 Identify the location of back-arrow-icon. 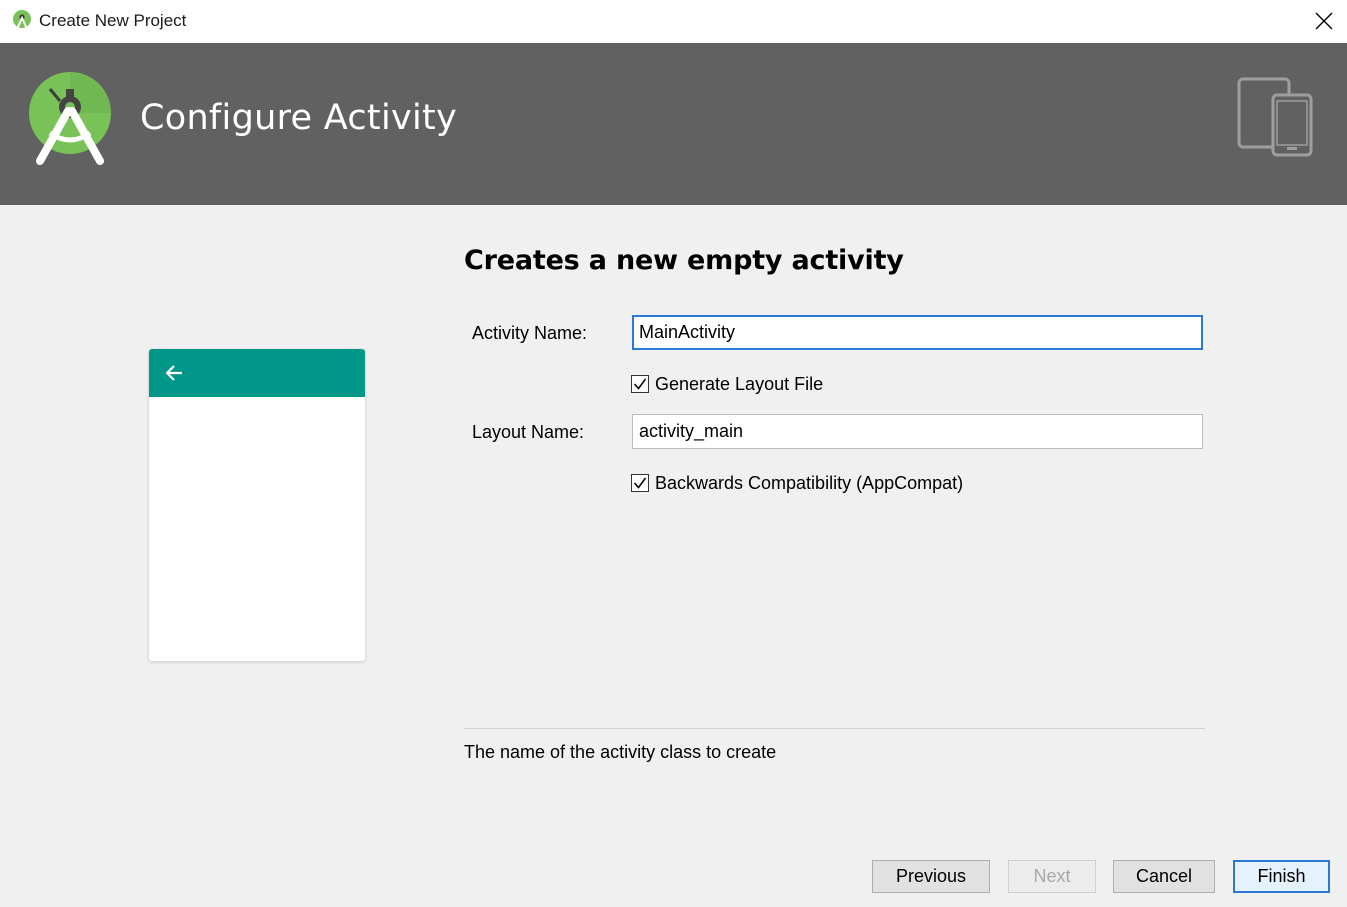
(173, 373).